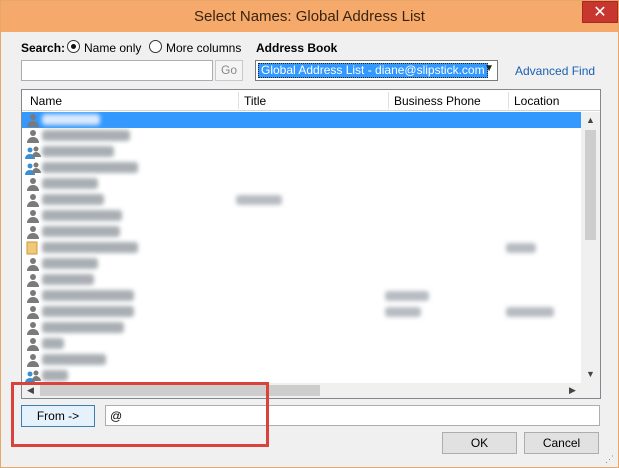  I want to click on vertical-scroll-thumb, so click(590, 185).